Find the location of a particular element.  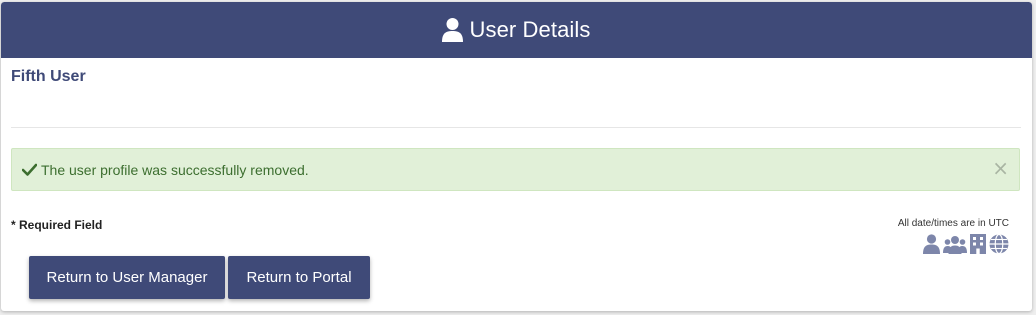

utc-note: All date/times are in UTC is located at coordinates (953, 223).